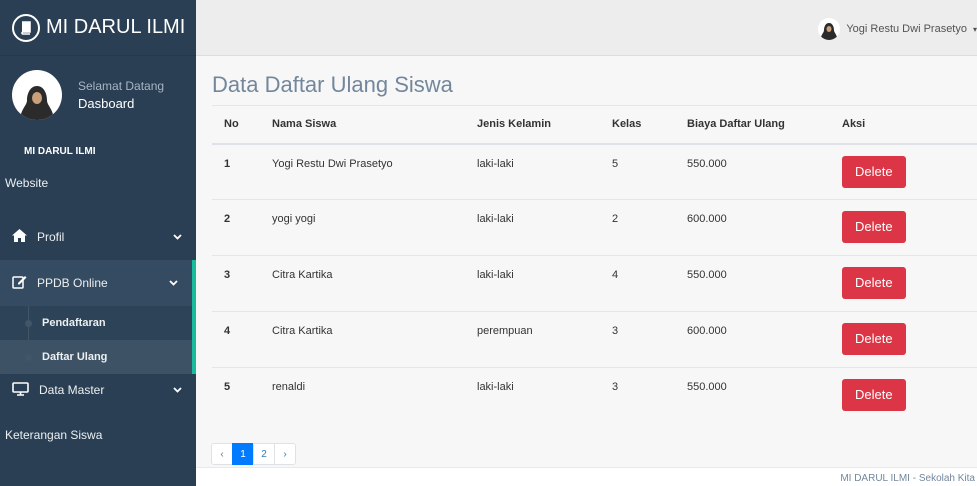  What do you see at coordinates (116, 27) in the screenshot?
I see `app-title: MI DARUL ILMI` at bounding box center [116, 27].